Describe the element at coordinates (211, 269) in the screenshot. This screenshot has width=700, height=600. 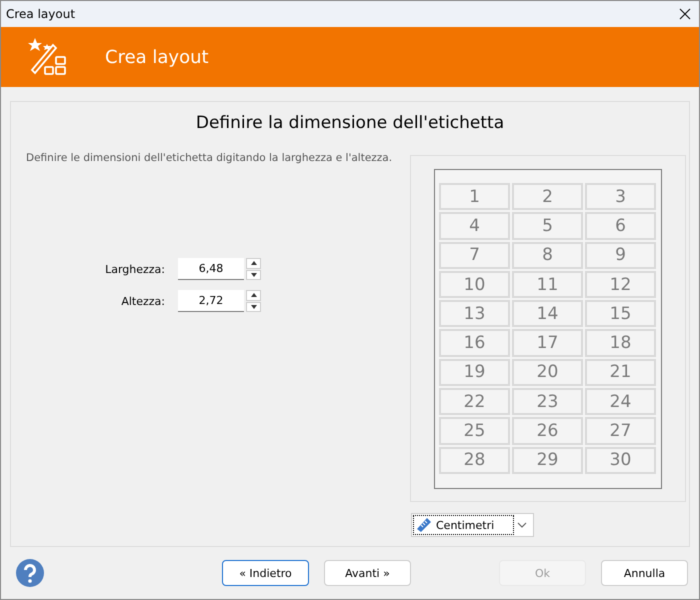
I see `number-field: 6,48` at that location.